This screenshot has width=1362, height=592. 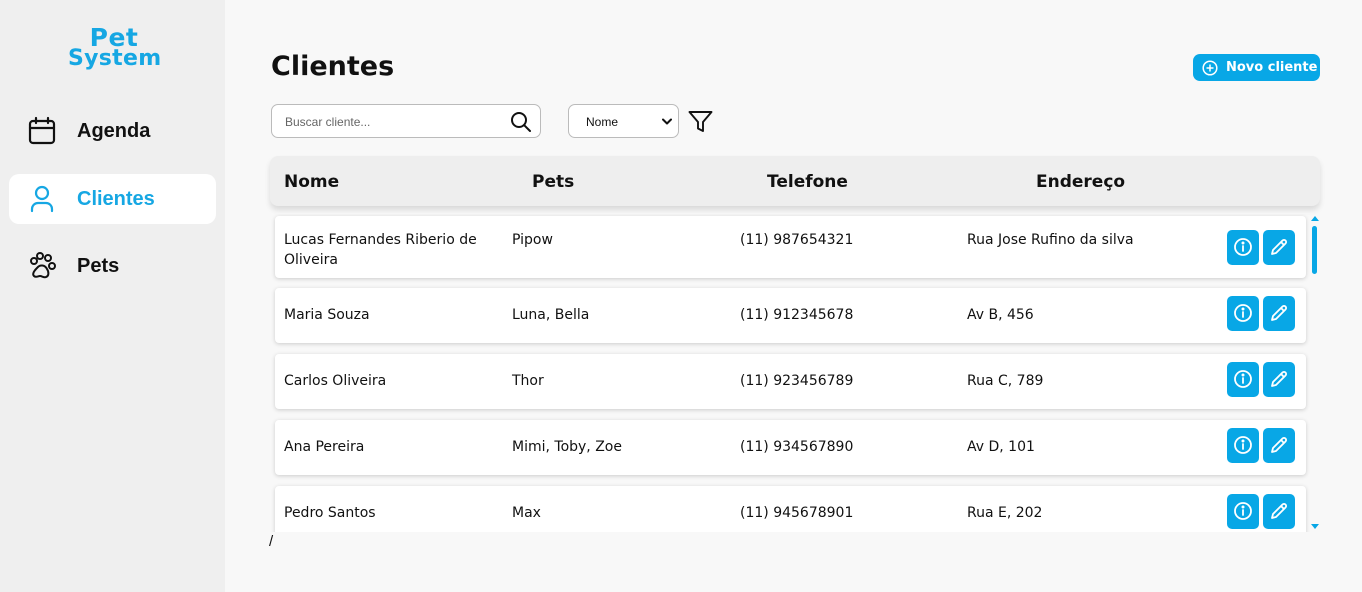 I want to click on cell-nome: Ana Pereira, so click(x=324, y=447).